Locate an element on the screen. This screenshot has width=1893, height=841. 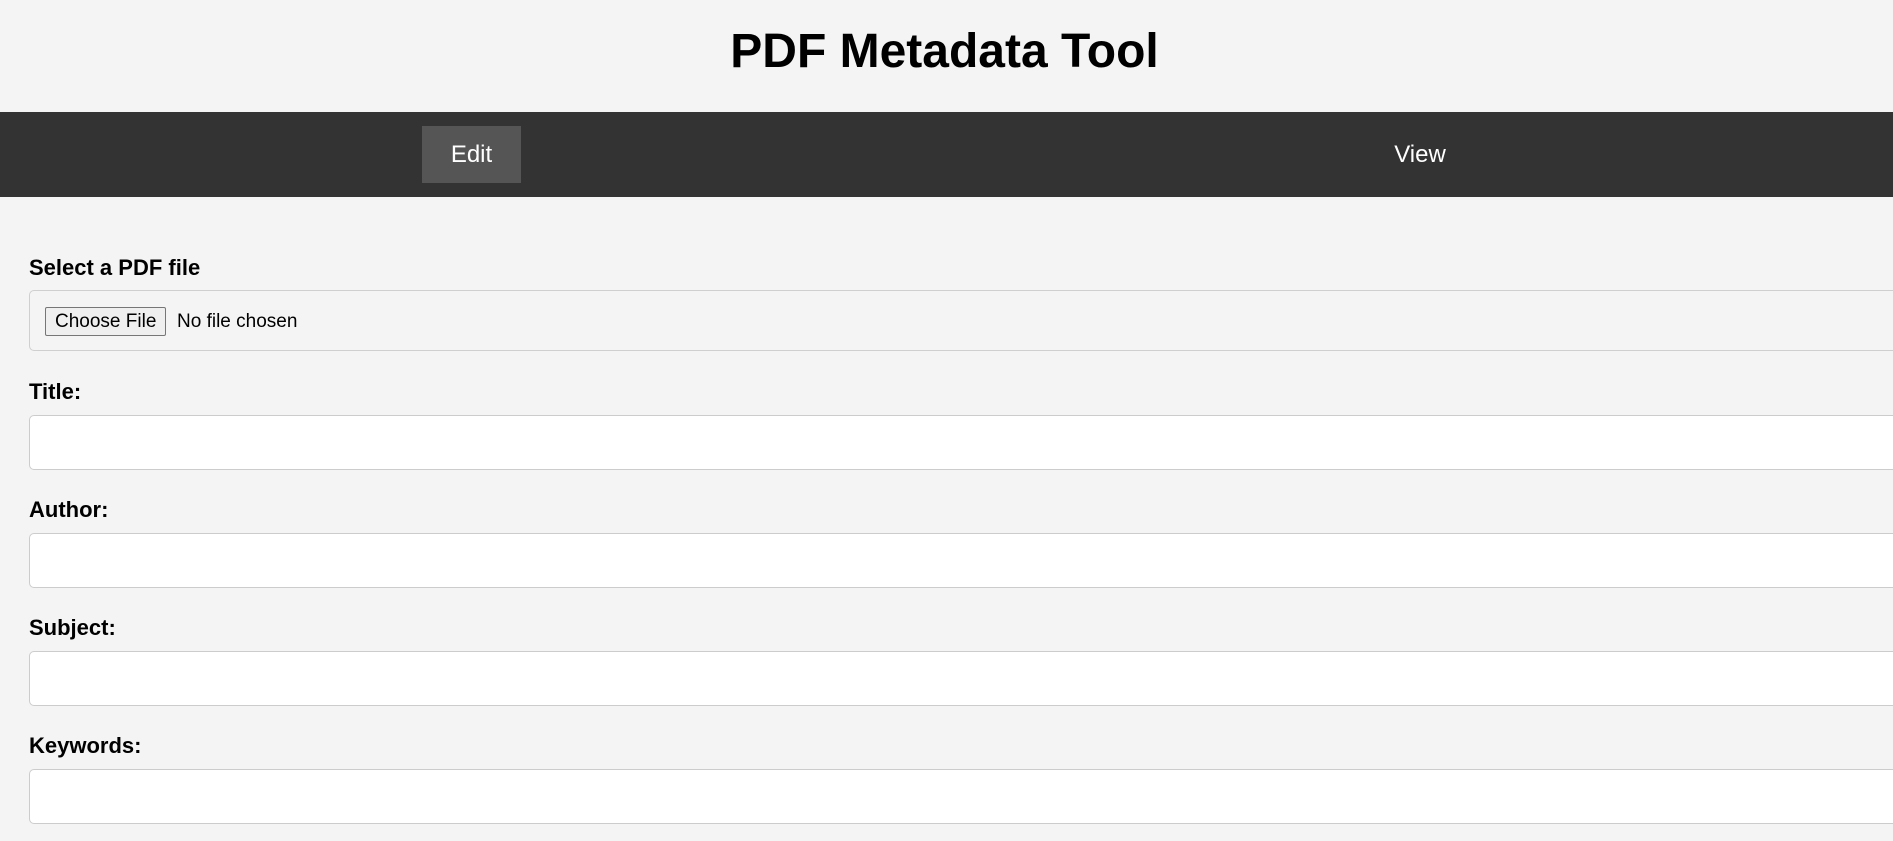
page-title: PDF Metadata Tool is located at coordinates (944, 51).